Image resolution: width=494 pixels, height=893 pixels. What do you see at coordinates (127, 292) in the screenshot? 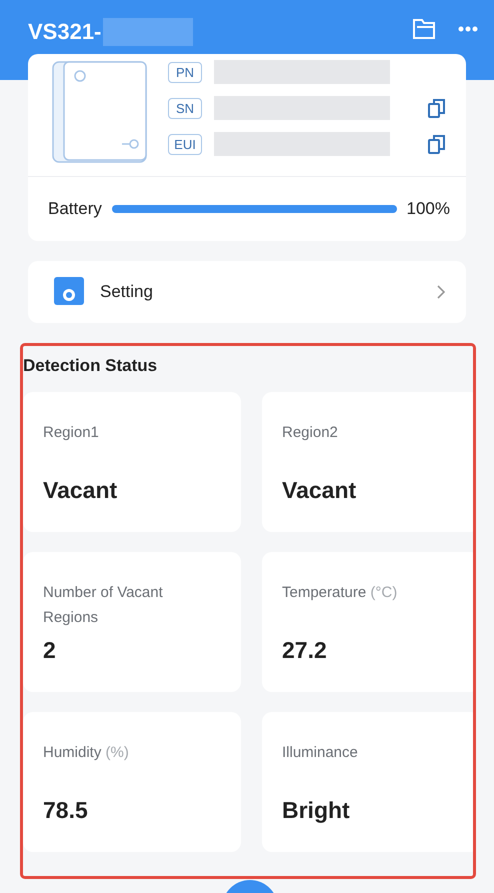
I see `setting-label: Setting` at bounding box center [127, 292].